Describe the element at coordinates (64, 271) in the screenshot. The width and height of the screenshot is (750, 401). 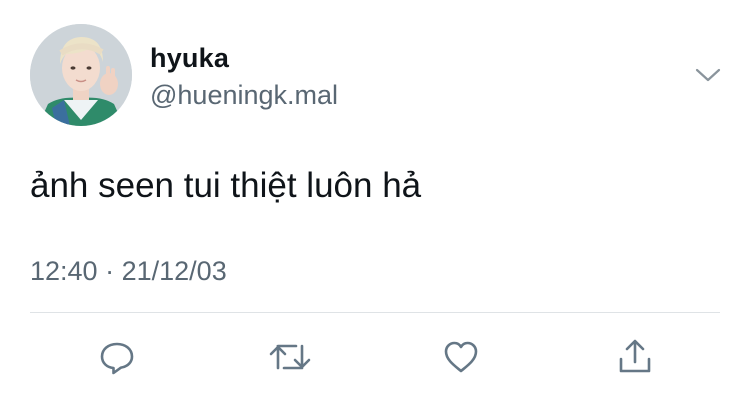
I see `tweet-time: 12:40` at that location.